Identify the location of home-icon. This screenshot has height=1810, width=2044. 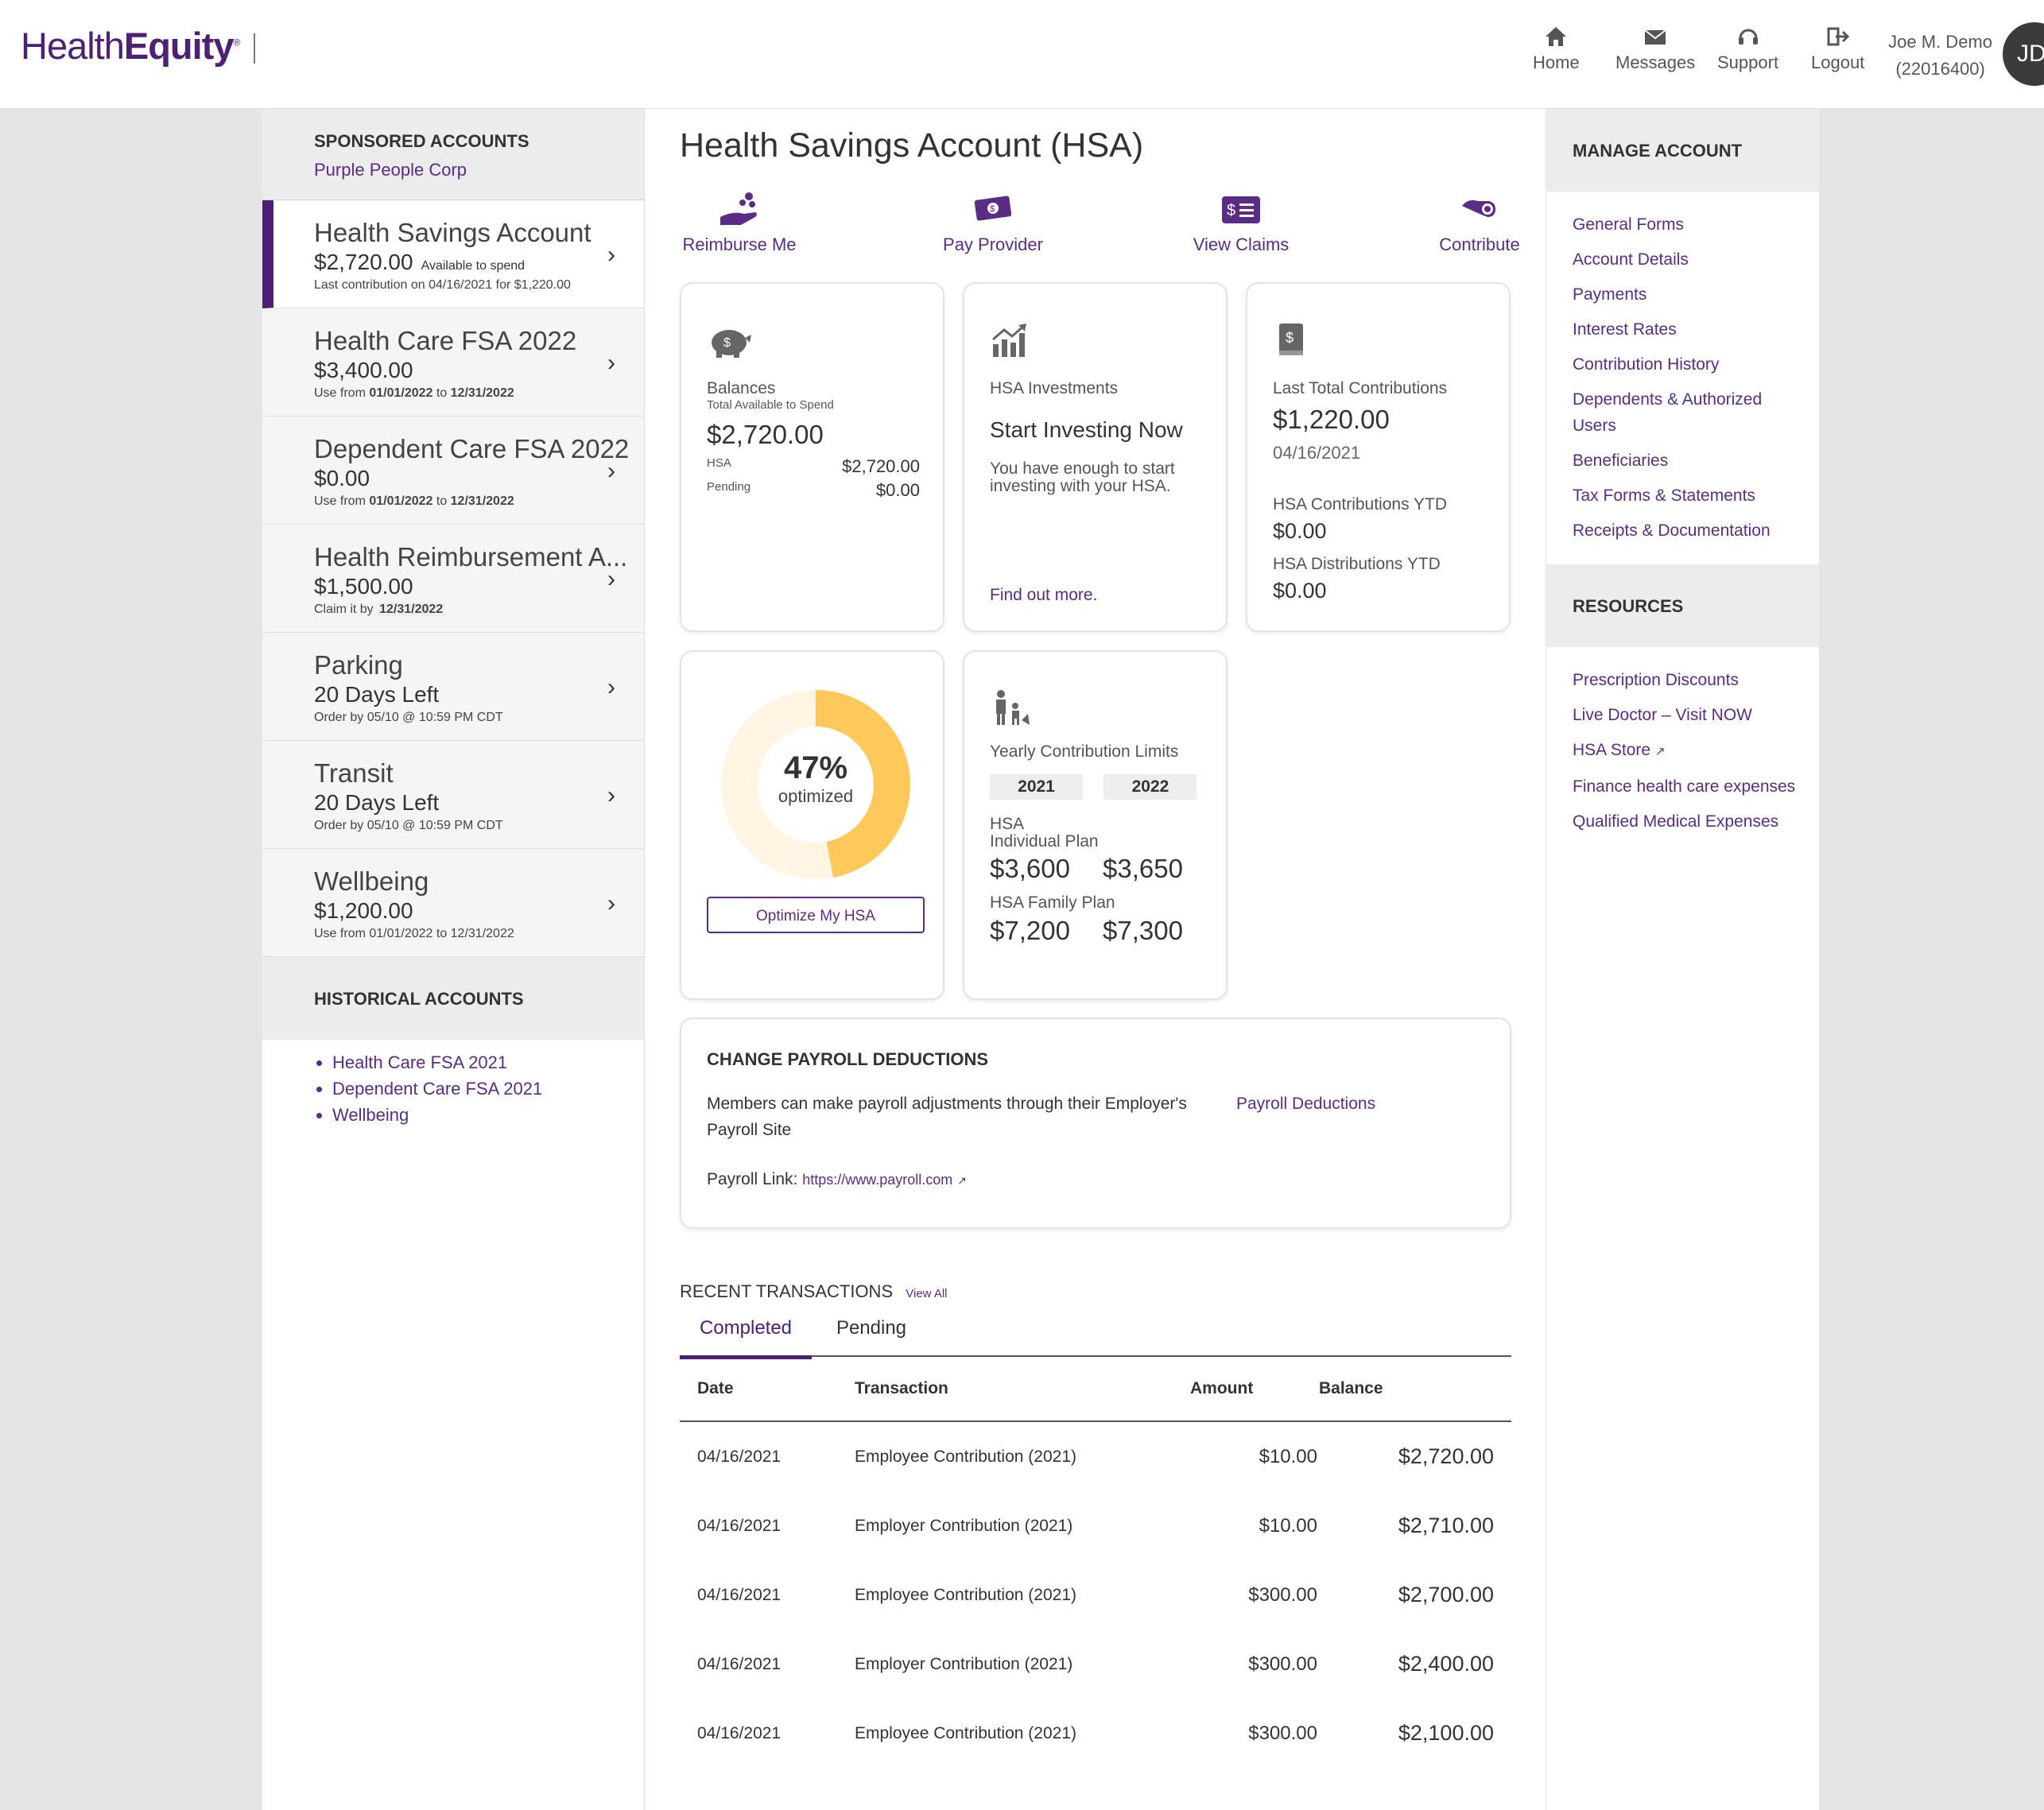
(1556, 36).